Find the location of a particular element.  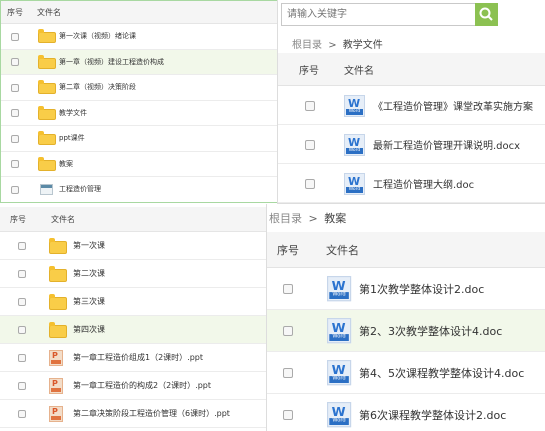

file-name: 第1次教学整体设计2.doc is located at coordinates (421, 289).